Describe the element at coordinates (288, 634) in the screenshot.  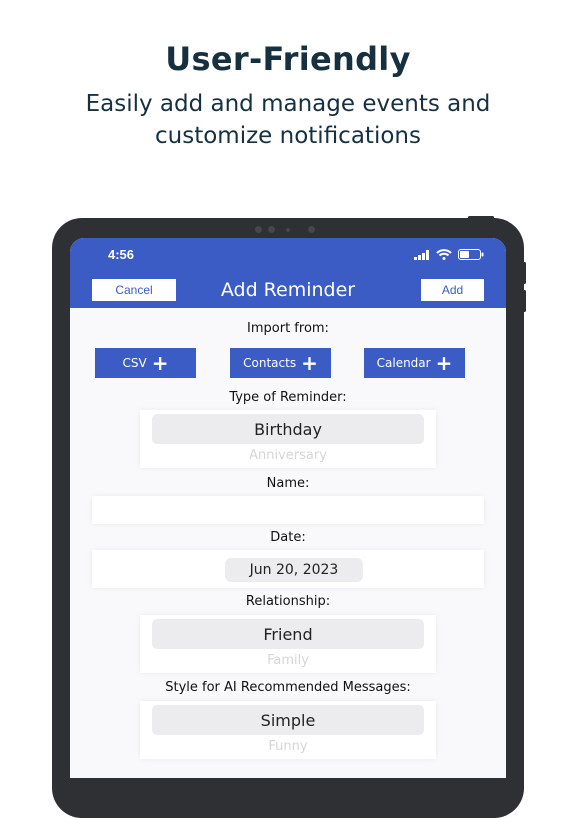
I see `relationship-selected: Friend` at that location.